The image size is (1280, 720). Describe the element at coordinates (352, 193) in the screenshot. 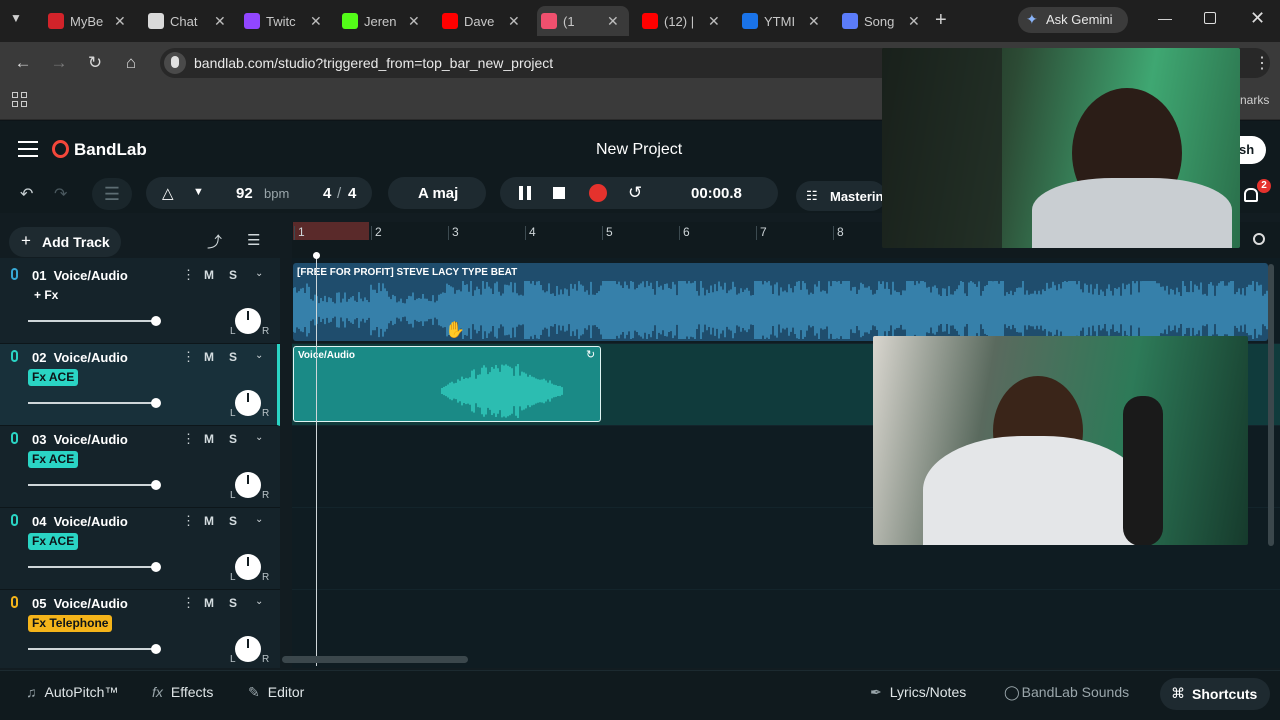

I see `time-signature-denominator: 4` at that location.